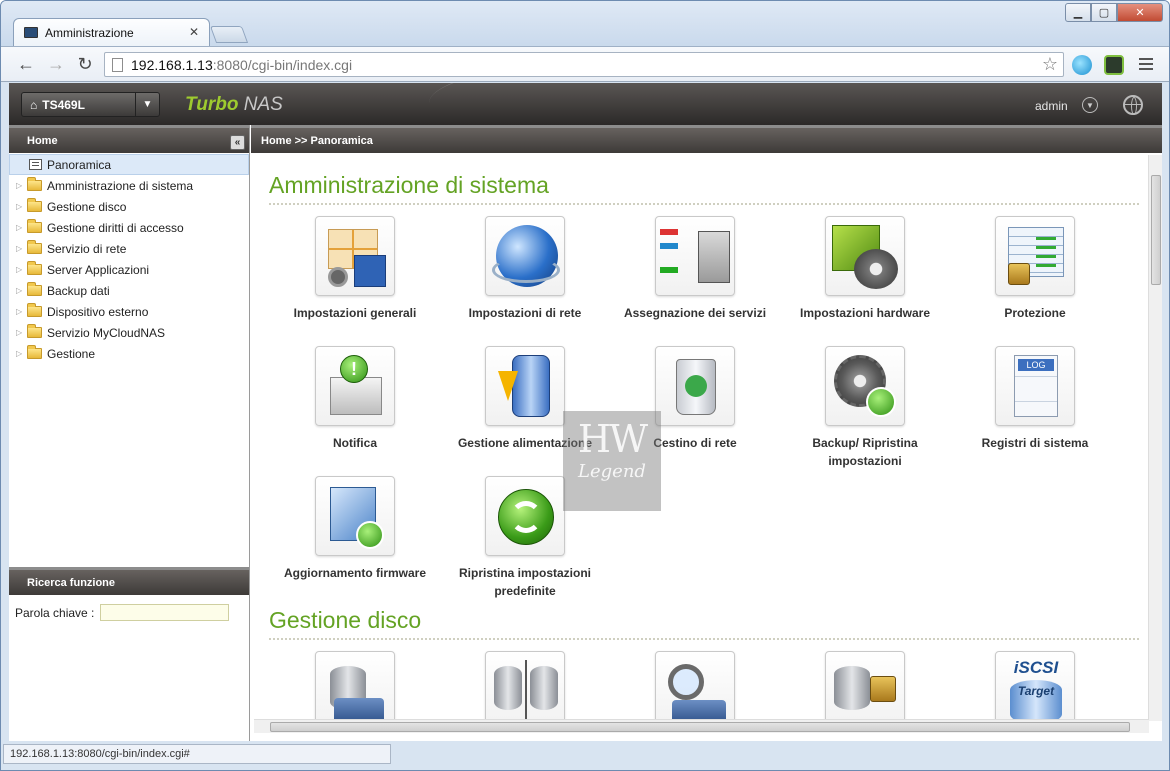 Image resolution: width=1170 pixels, height=771 pixels. Describe the element at coordinates (98, 269) in the screenshot. I see `sidebar-item-label: Server Applicazioni` at that location.